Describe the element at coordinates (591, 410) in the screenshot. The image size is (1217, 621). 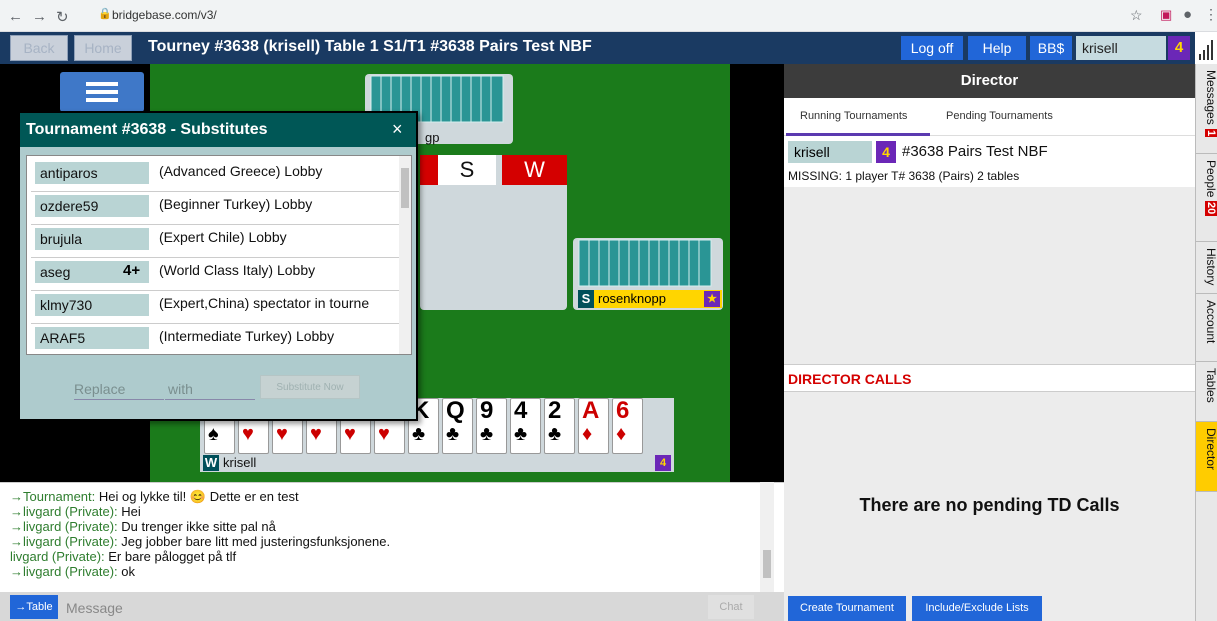
I see `card-rank: A` at that location.